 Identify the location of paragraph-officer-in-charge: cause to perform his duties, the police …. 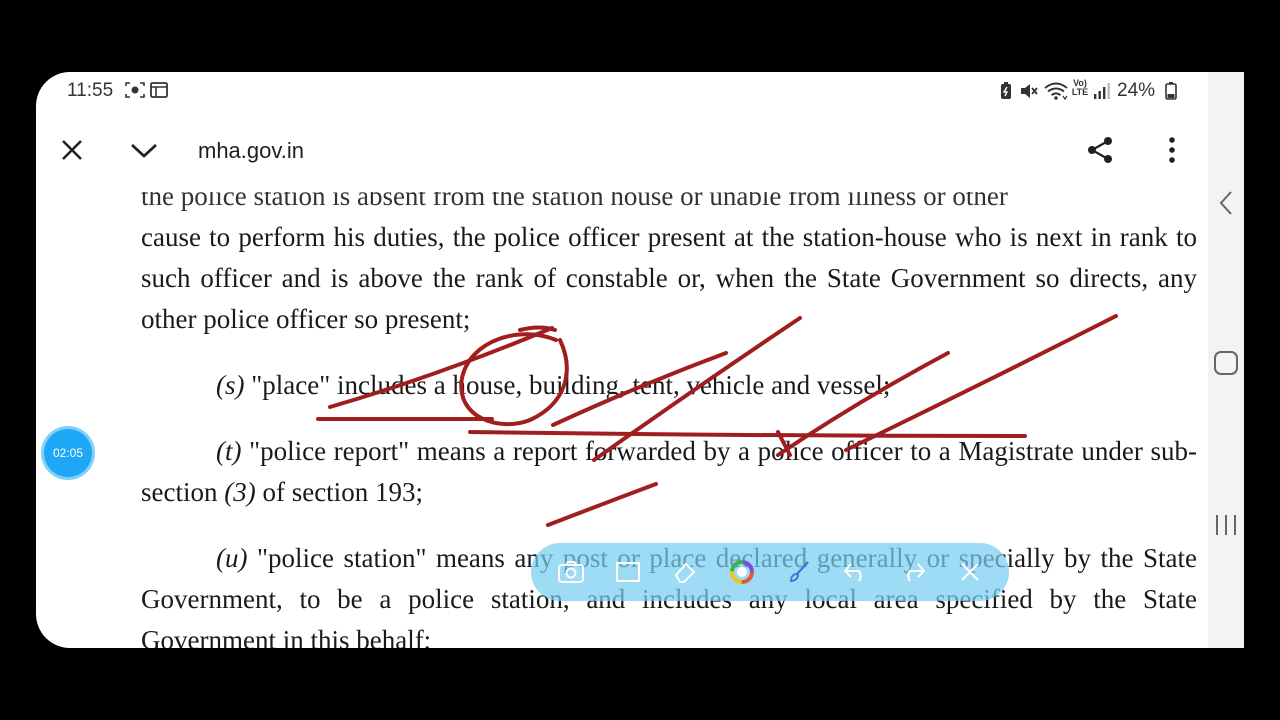
(669, 278).